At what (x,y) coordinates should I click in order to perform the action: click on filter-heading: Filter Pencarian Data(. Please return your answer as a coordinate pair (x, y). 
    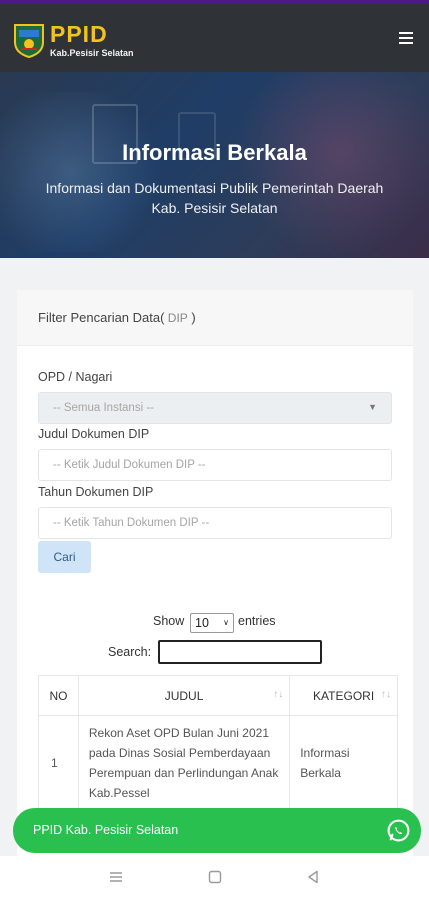
    Looking at the image, I should click on (101, 317).